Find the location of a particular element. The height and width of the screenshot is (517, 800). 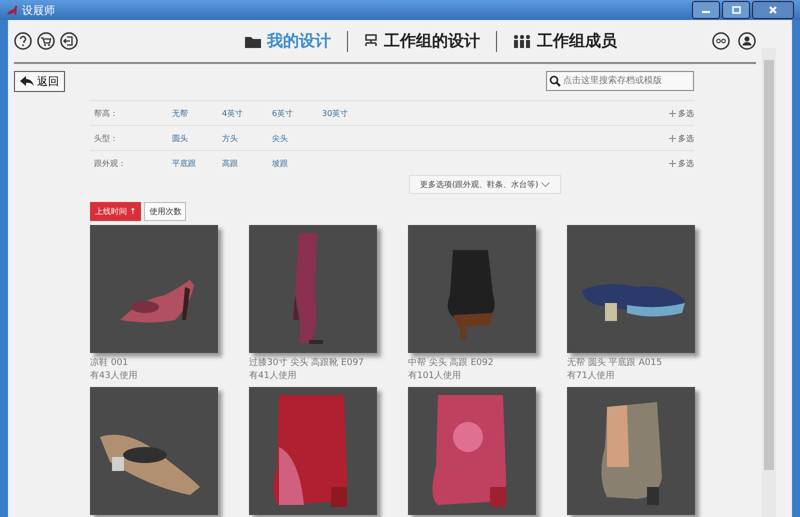

filter-option: 高跟 is located at coordinates (247, 163).